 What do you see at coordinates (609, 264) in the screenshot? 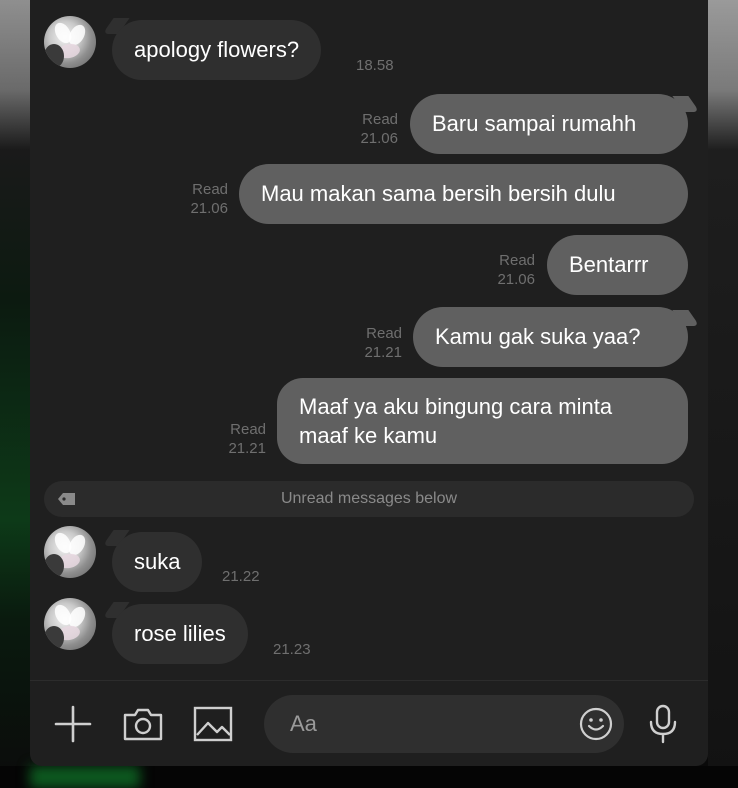
I see `message-text: Bentarrr` at bounding box center [609, 264].